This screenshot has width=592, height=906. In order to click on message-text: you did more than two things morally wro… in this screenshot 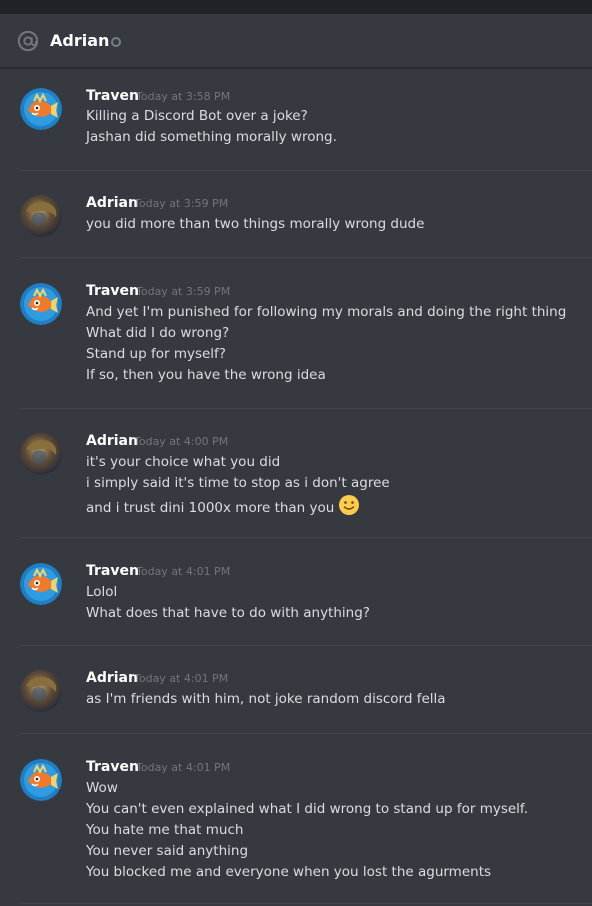, I will do `click(255, 224)`.